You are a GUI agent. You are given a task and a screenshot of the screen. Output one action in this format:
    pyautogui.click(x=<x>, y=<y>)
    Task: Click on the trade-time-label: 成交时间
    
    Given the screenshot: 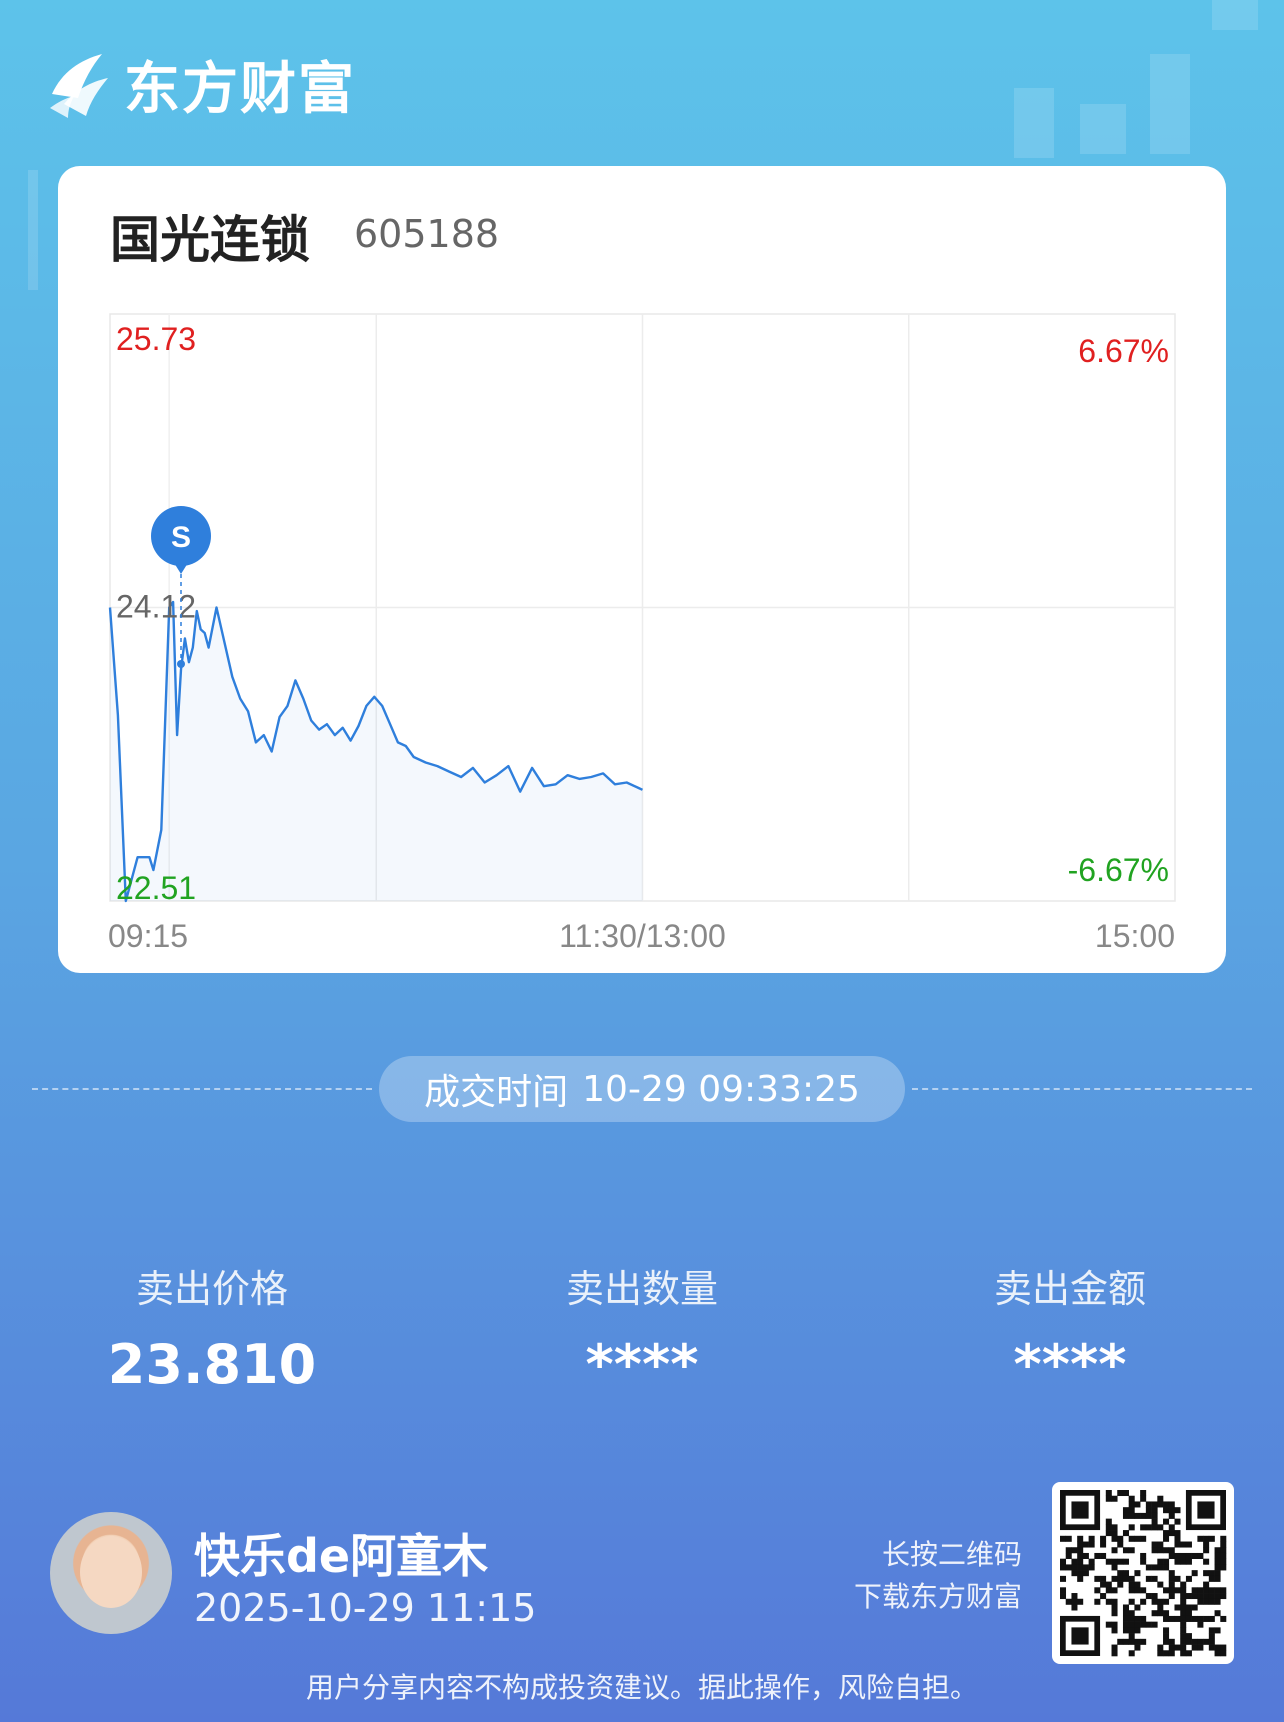 What is the action you would take?
    pyautogui.click(x=496, y=1092)
    